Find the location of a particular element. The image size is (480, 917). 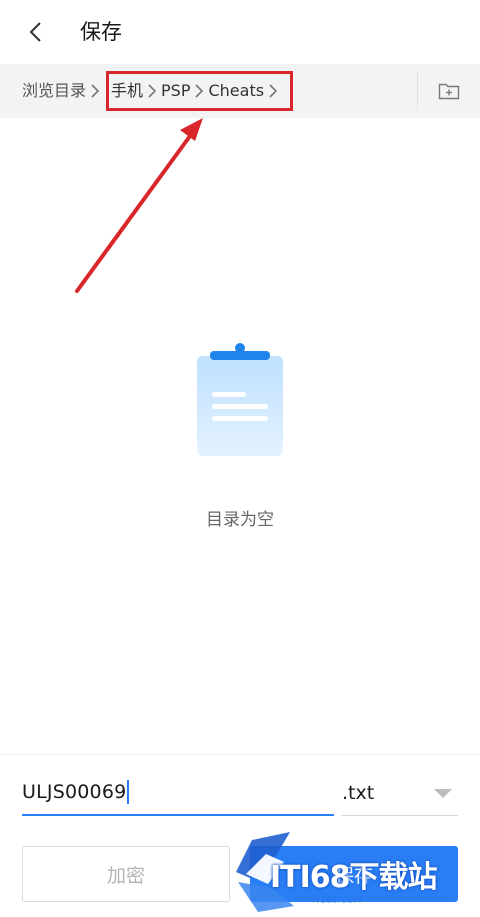

breadcrumb-item-cheats: Cheats is located at coordinates (236, 91).